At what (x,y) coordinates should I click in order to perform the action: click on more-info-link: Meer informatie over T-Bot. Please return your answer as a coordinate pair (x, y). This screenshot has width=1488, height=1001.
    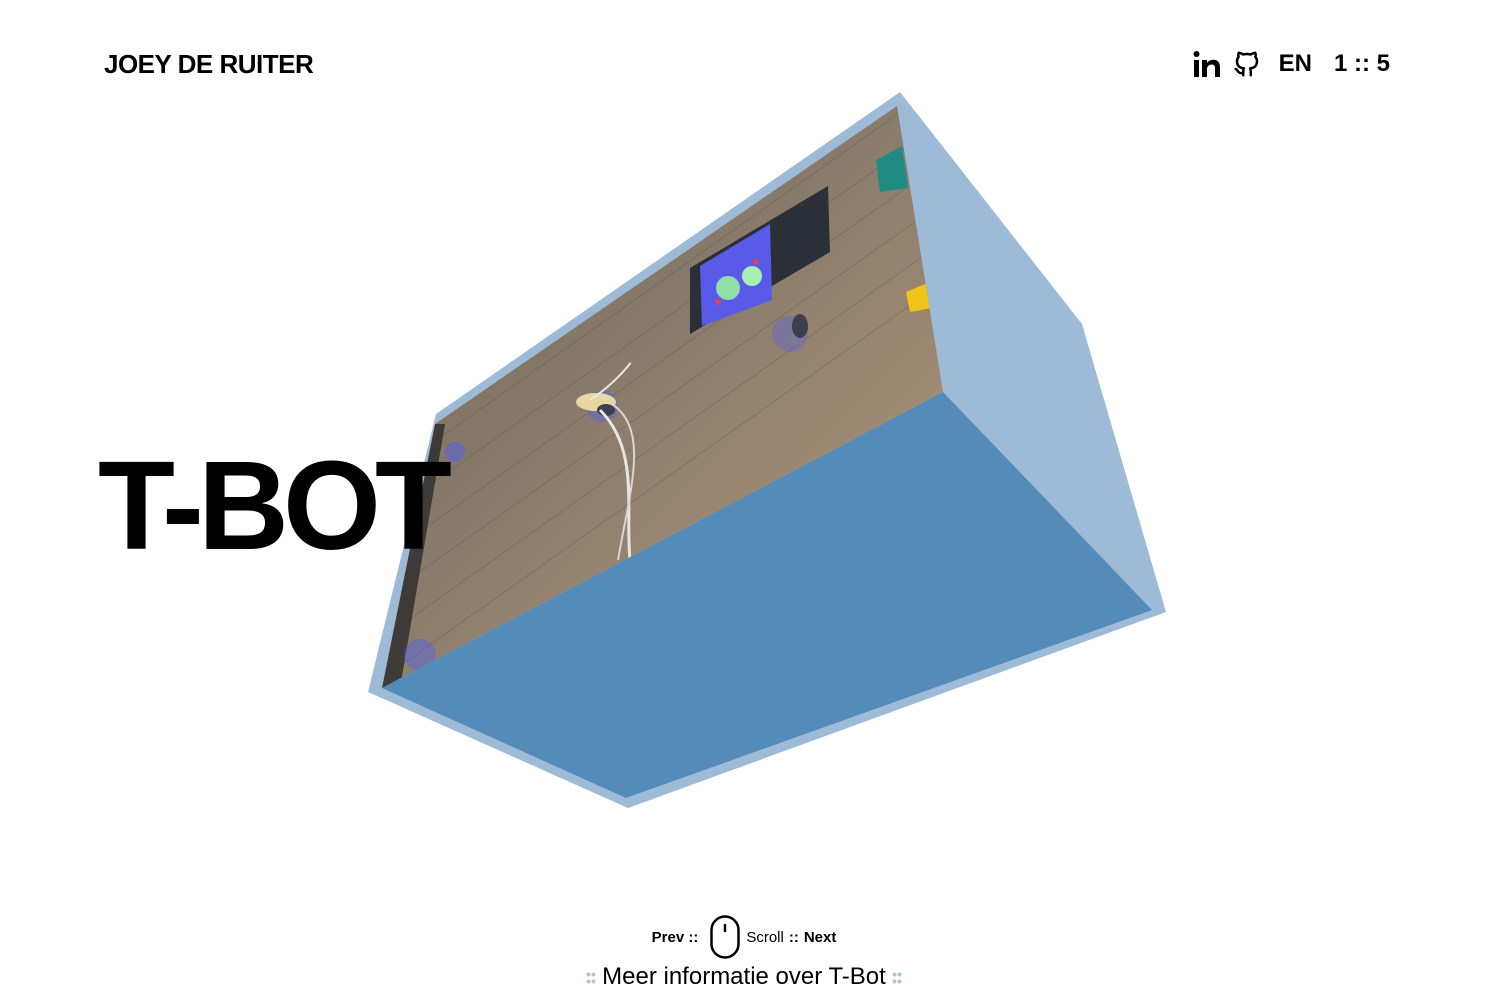
    Looking at the image, I should click on (744, 977).